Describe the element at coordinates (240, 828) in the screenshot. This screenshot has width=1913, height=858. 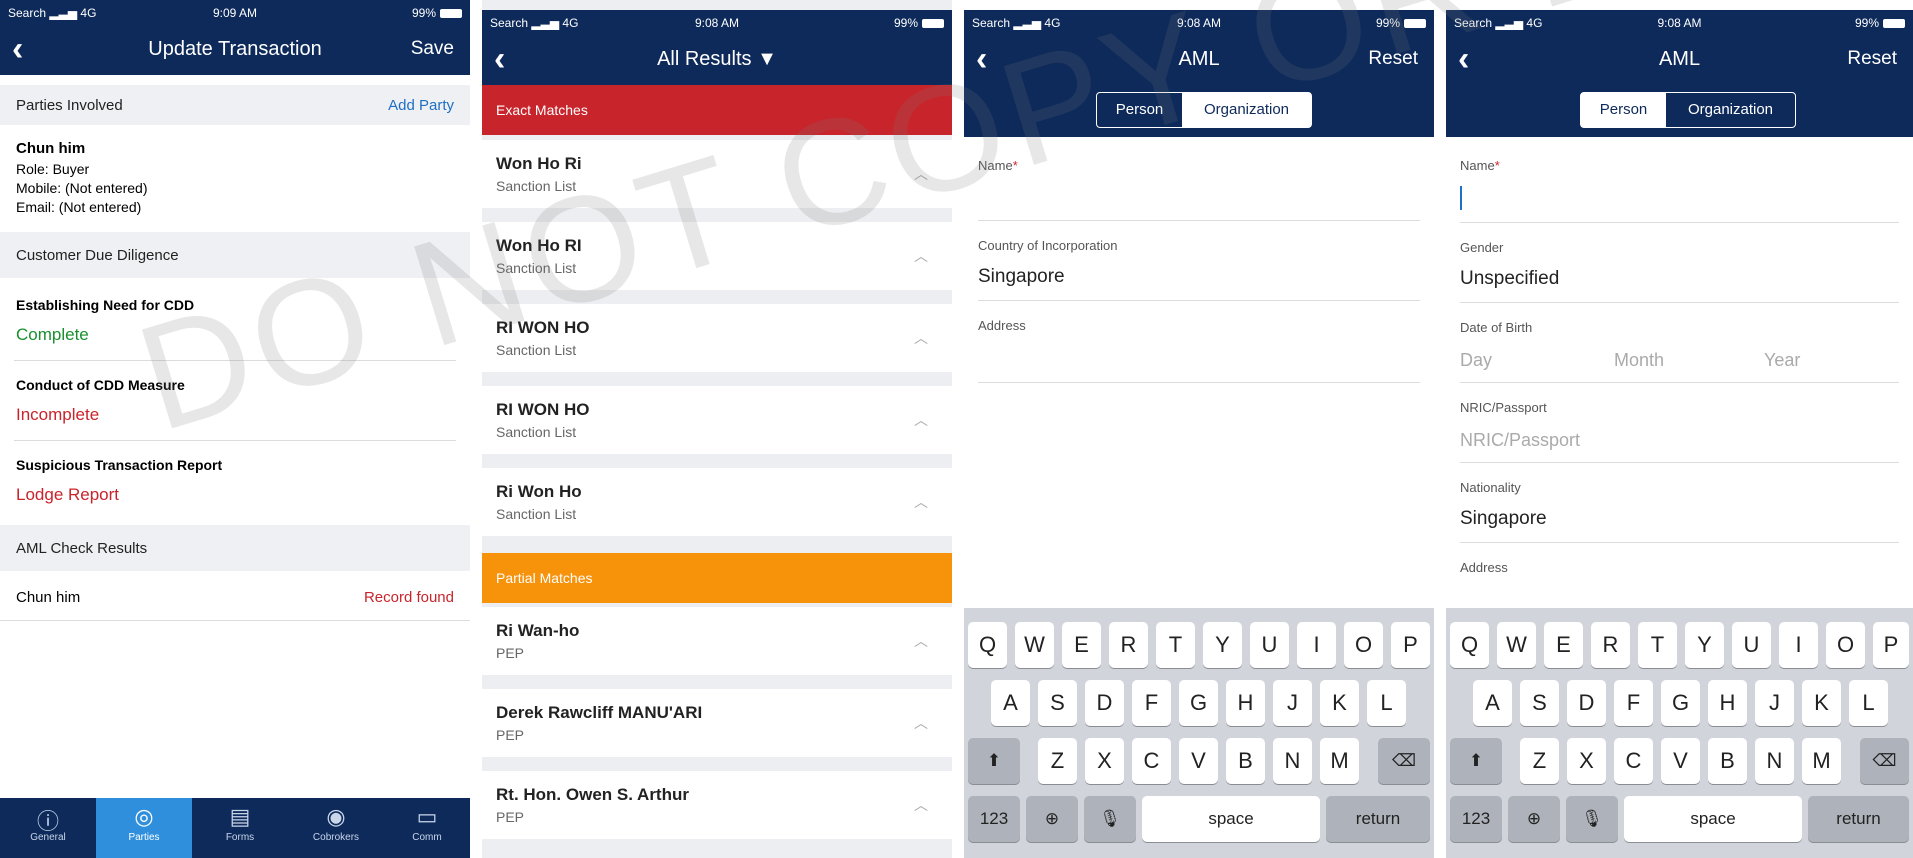
I see `tab-forms: ▤ Forms` at that location.